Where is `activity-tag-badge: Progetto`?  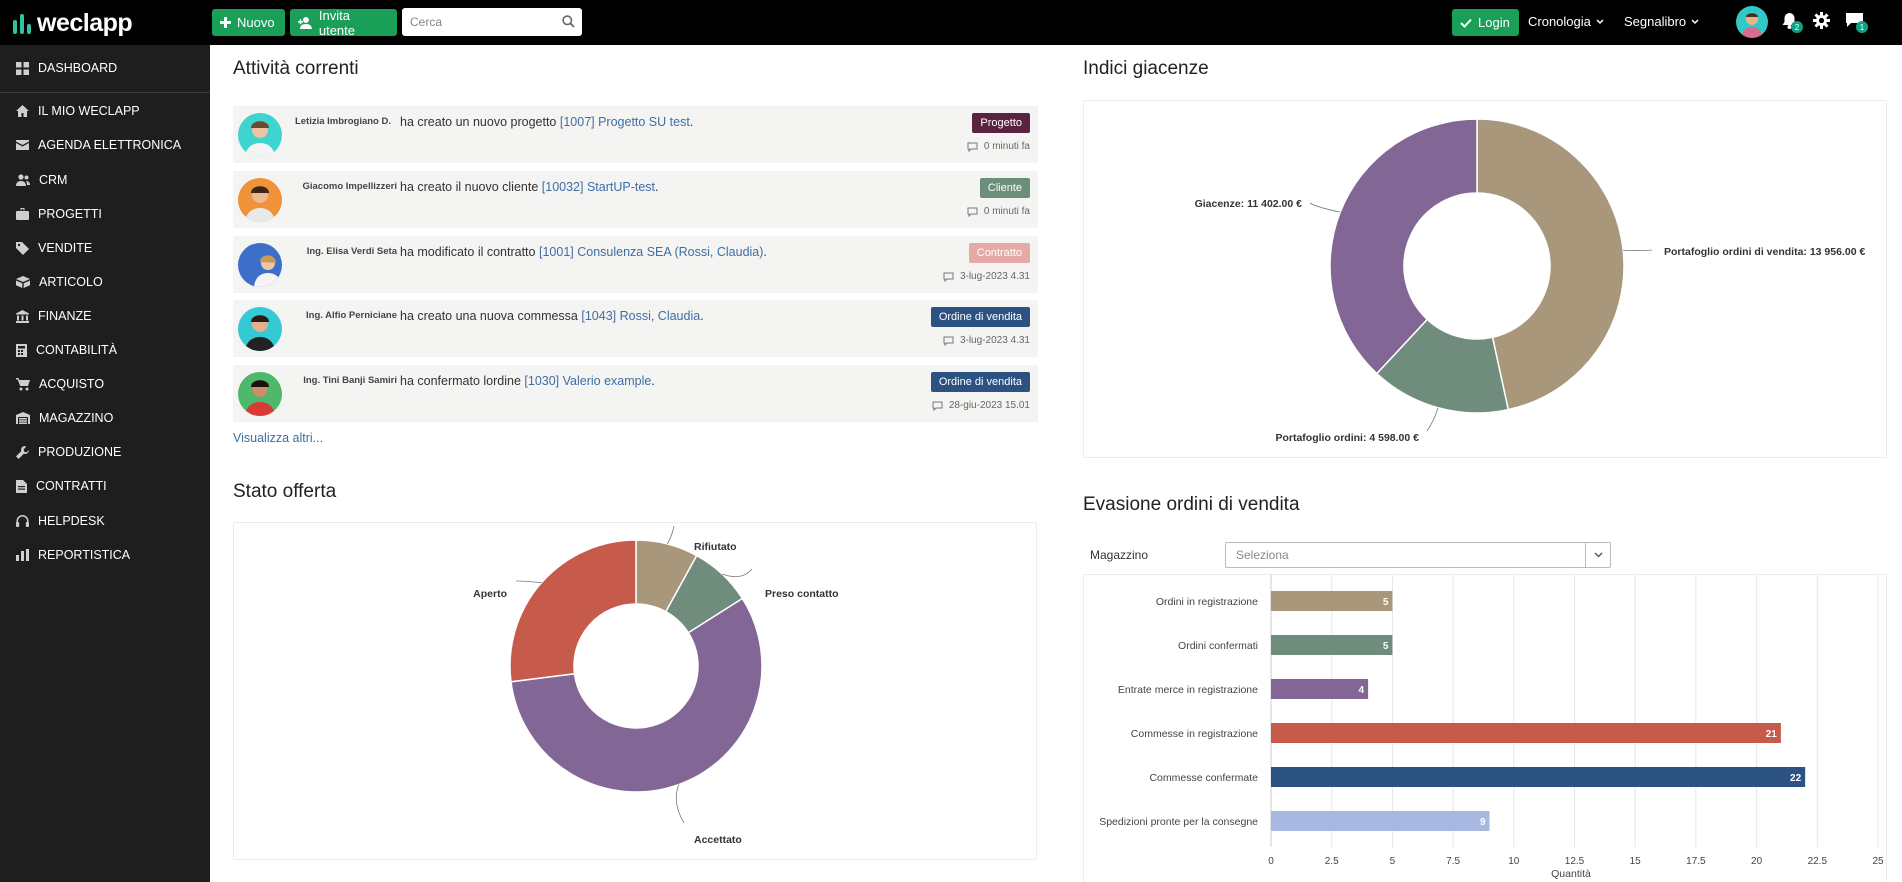
activity-tag-badge: Progetto is located at coordinates (1001, 123).